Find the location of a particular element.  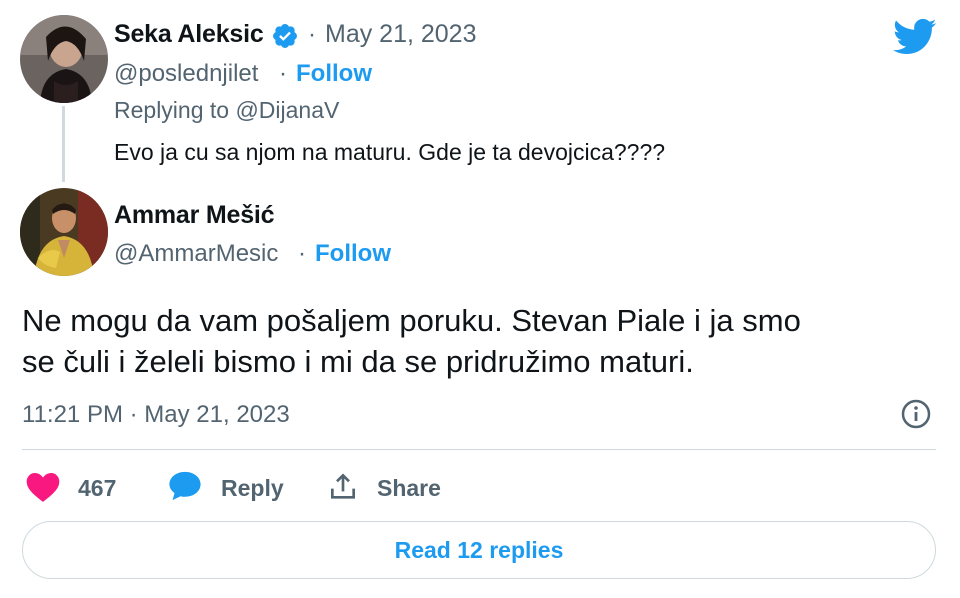

like-button is located at coordinates (43, 487).